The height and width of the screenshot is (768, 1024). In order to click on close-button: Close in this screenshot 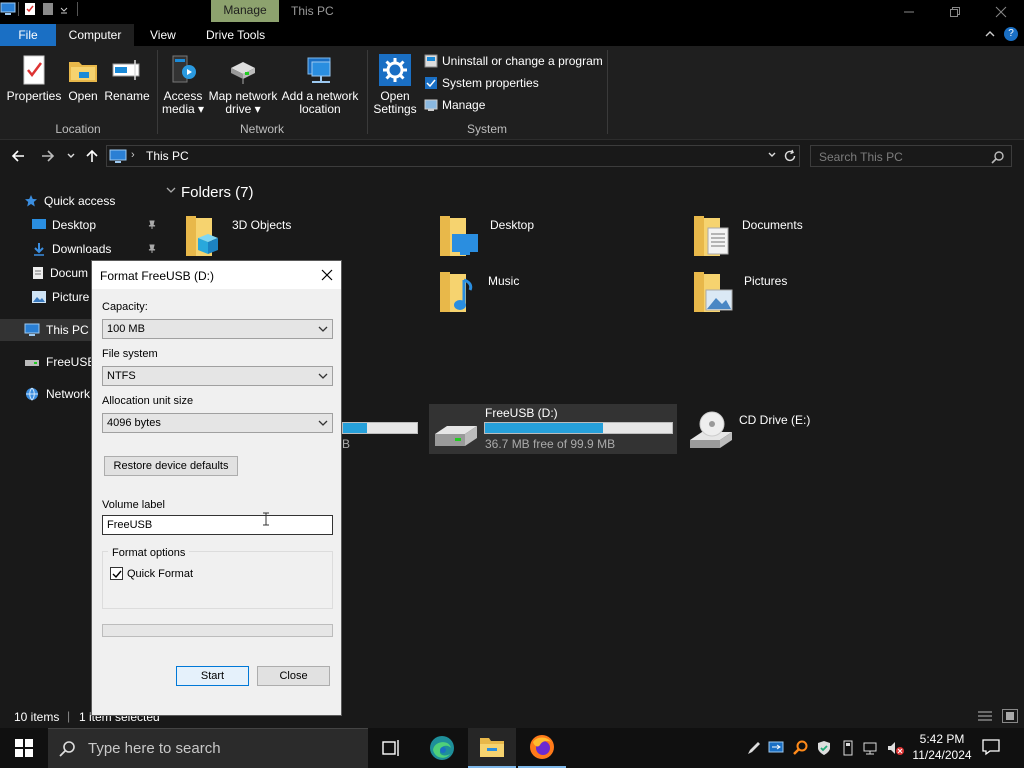, I will do `click(293, 676)`.